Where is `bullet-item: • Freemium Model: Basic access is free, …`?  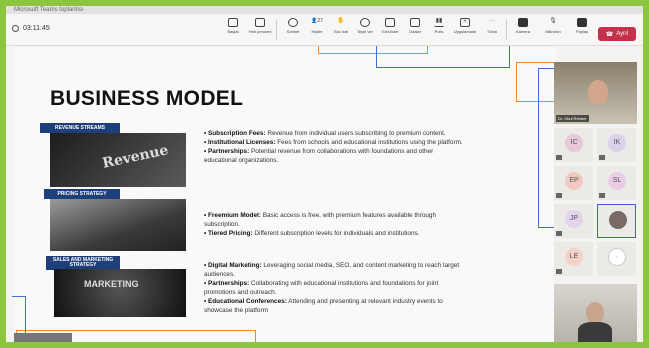 bullet-item: • Freemium Model: Basic access is free, … is located at coordinates (334, 220).